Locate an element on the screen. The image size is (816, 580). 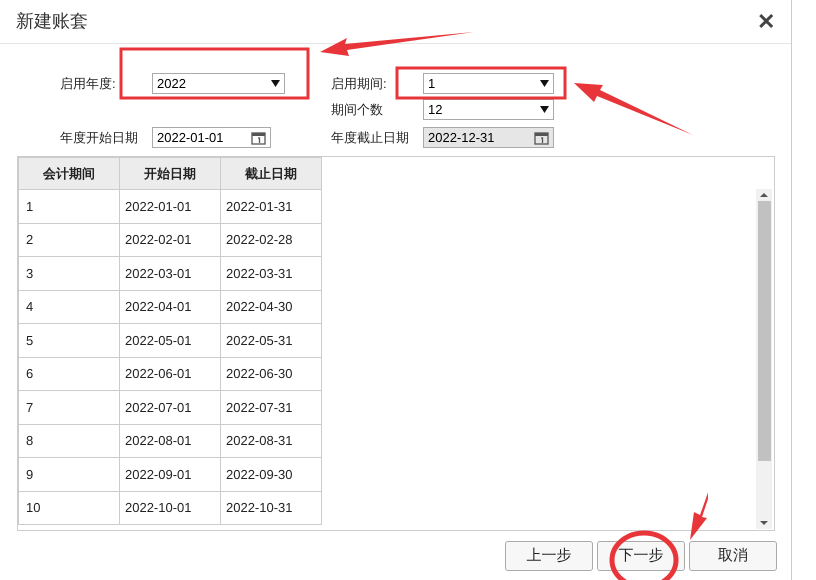
dialog-title: 新建账套 is located at coordinates (52, 21).